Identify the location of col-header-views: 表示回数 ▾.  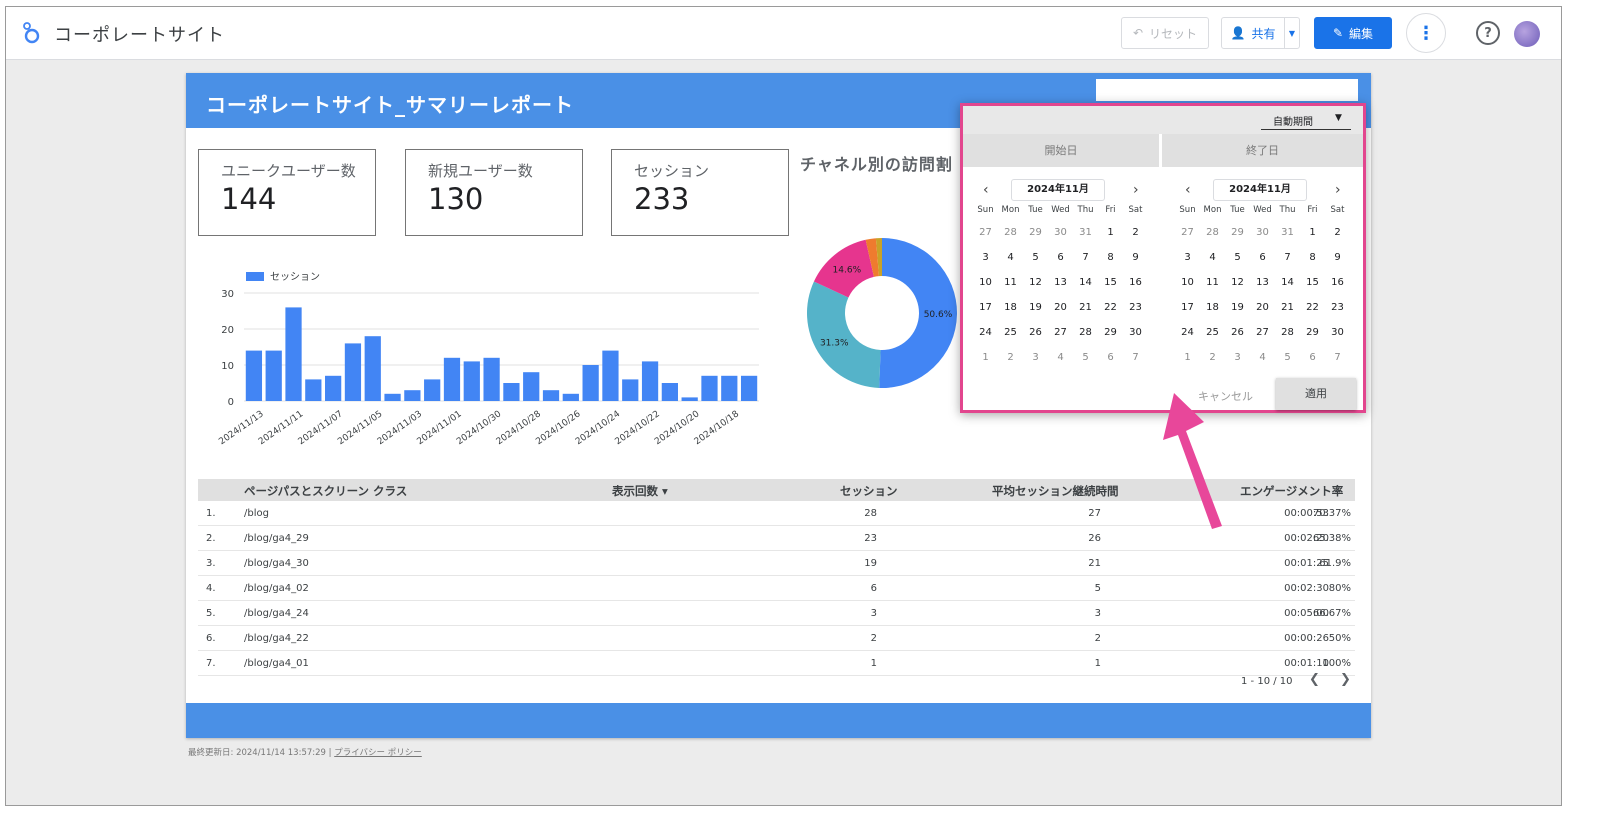
(640, 491).